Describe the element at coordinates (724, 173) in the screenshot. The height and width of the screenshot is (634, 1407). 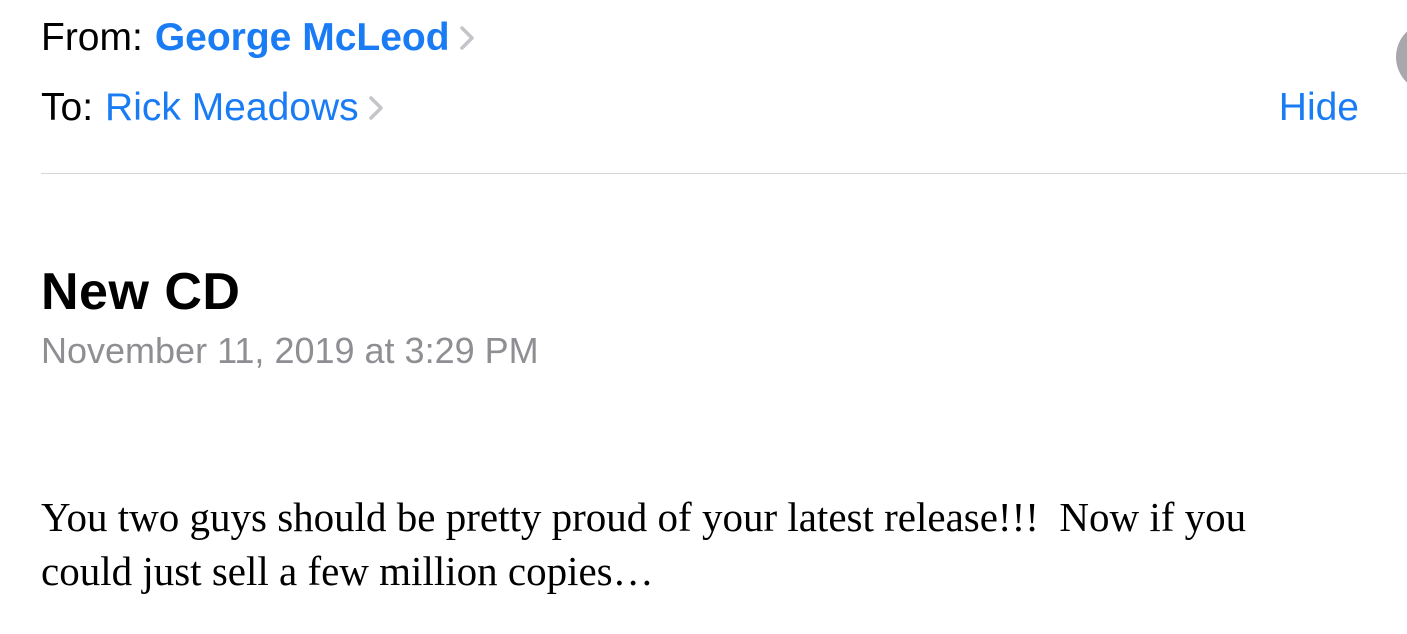
I see `header-divider` at that location.